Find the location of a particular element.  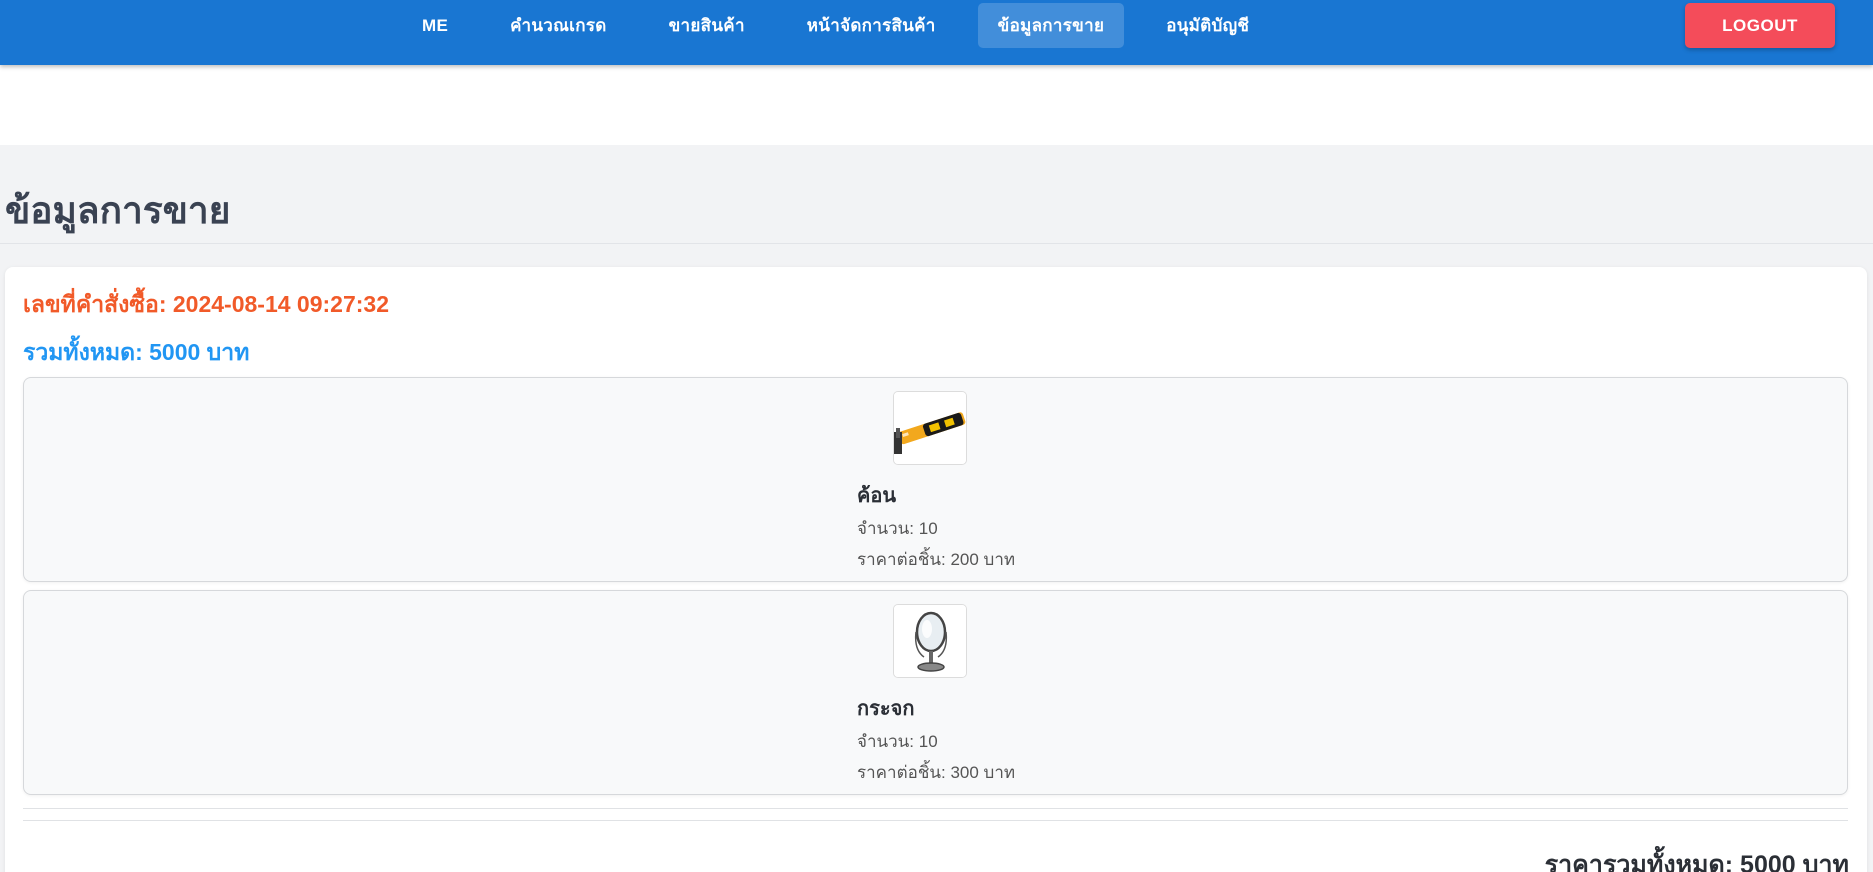

grand-total: ราคารวมทั้งหมด: 5000 บาท is located at coordinates (1696, 861).